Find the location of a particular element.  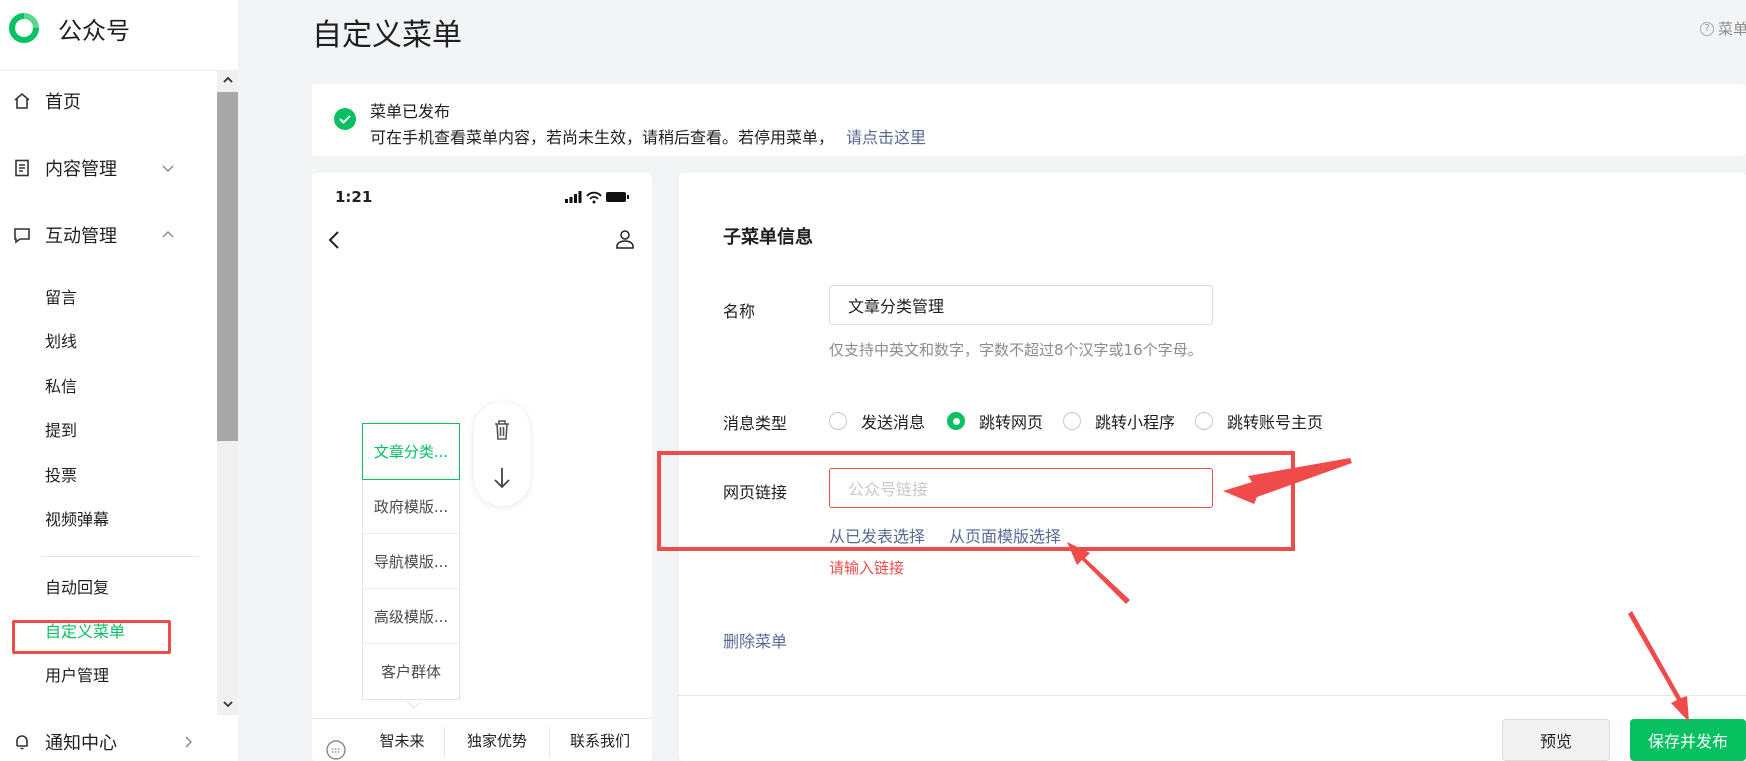

radio-jump-webpage: 跳转网页 is located at coordinates (995, 421).